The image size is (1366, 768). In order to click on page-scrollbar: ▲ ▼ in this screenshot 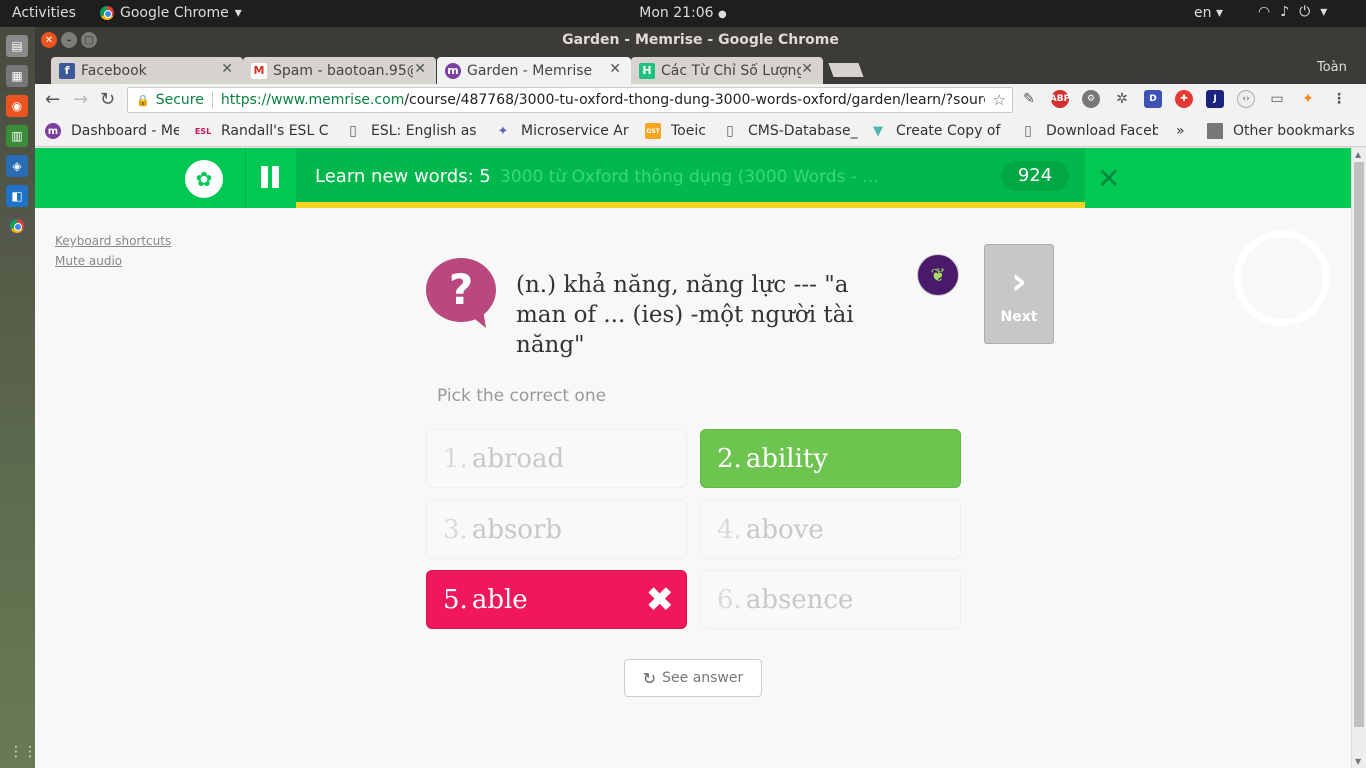, I will do `click(1358, 458)`.